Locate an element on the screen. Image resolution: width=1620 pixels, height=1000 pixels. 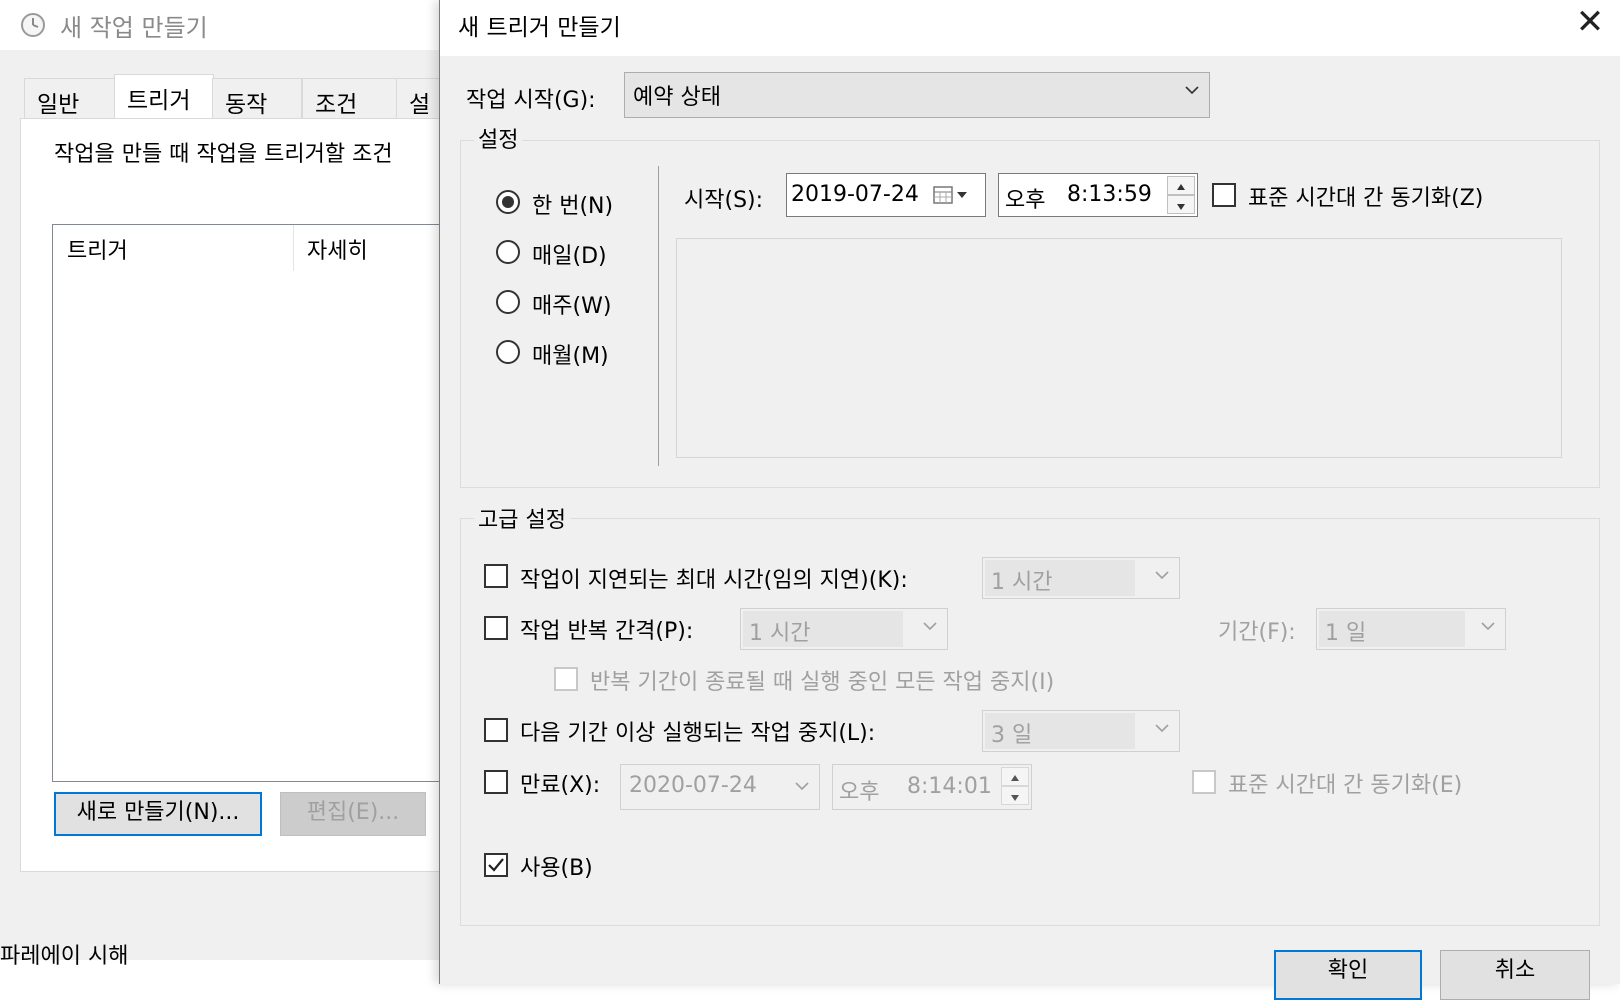
expire-sync-timezone-checkbox is located at coordinates (1204, 782).